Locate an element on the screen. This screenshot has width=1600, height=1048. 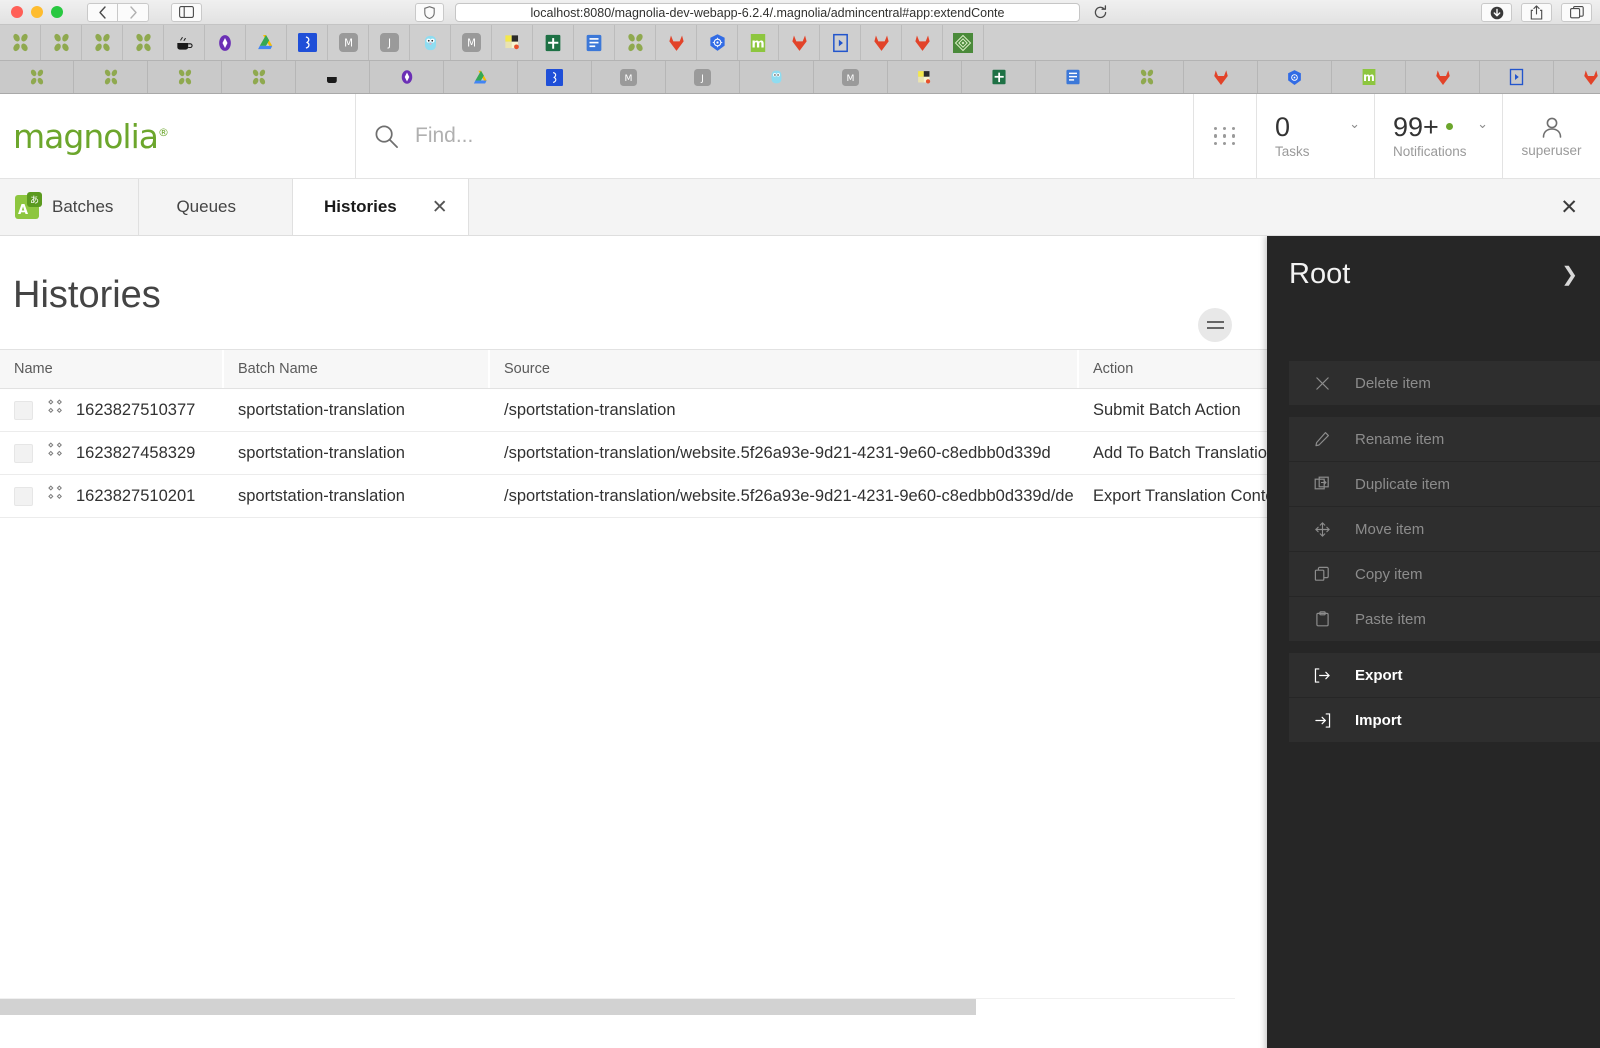
search-input is located at coordinates (715, 136).